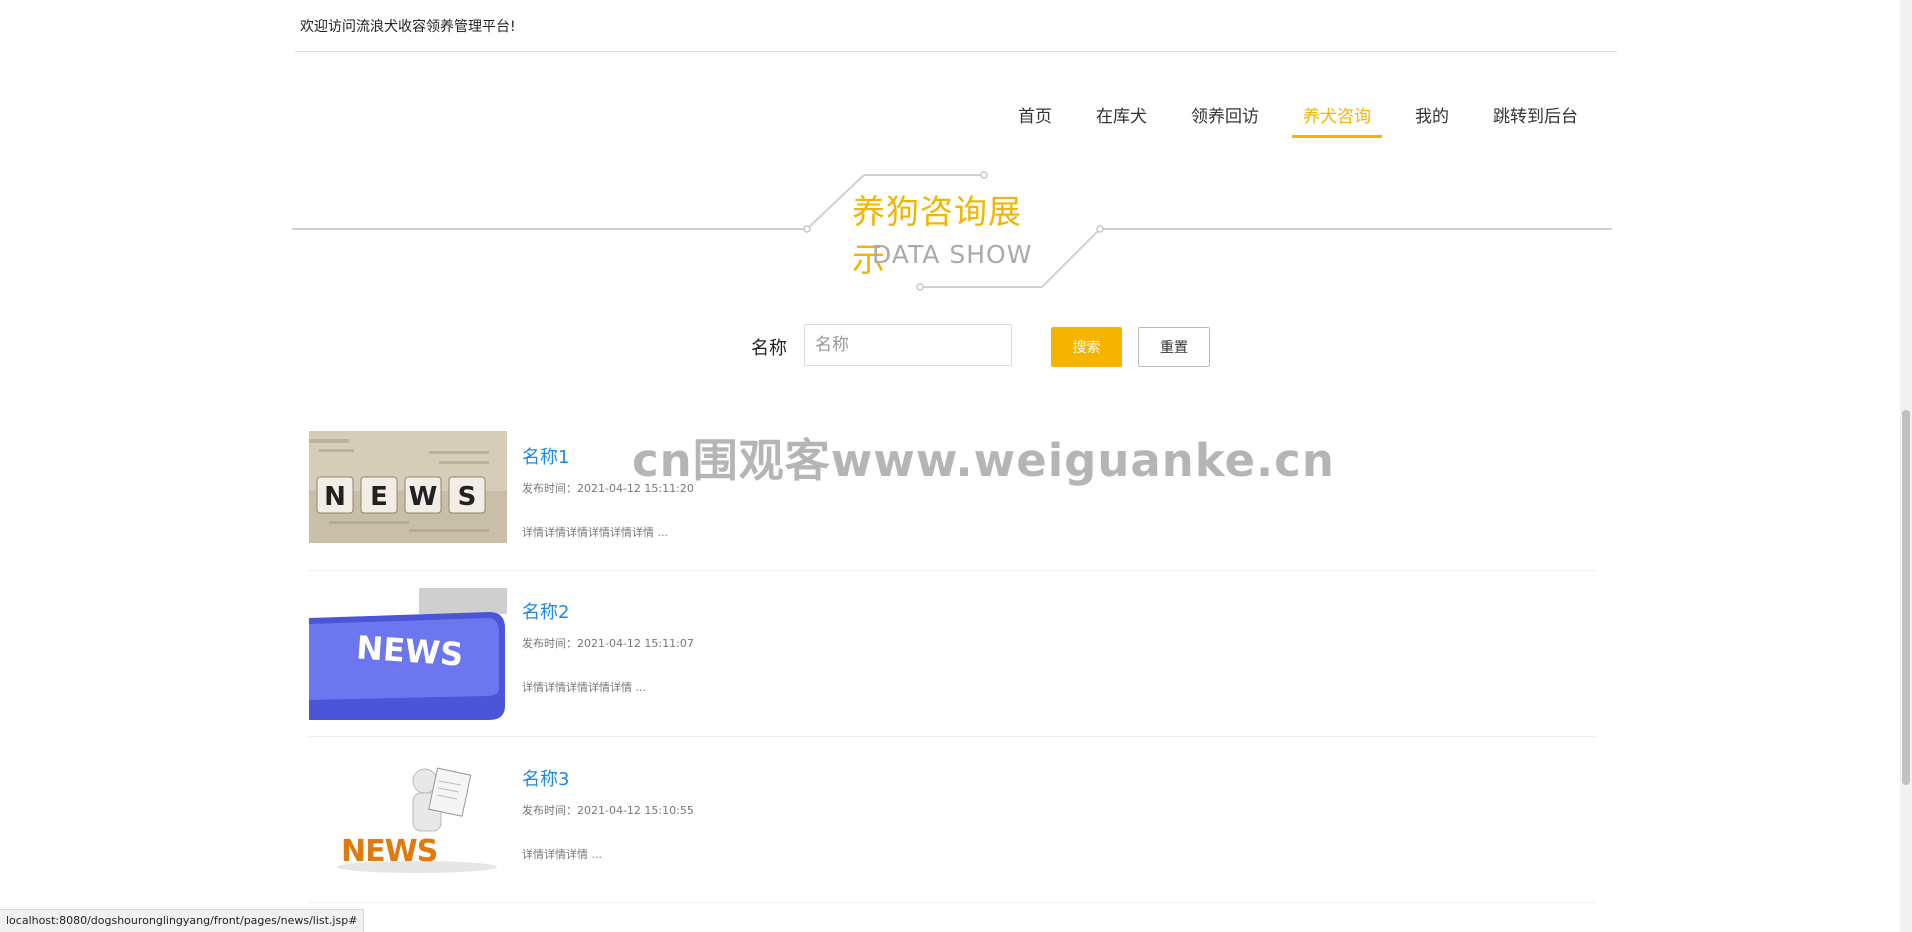  I want to click on search-button: 搜索, so click(1086, 347).